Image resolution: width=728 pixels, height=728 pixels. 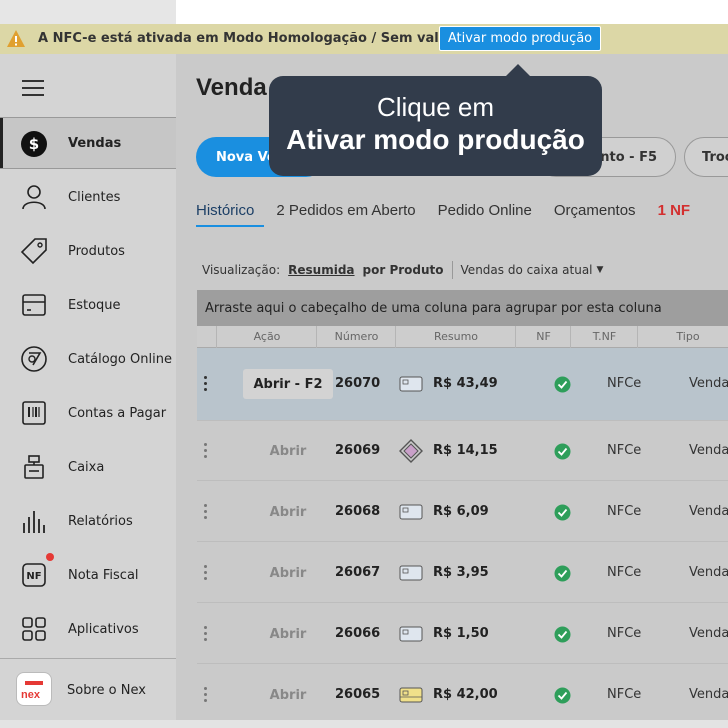 I want to click on view-summary-option: Resumida, so click(x=321, y=270).